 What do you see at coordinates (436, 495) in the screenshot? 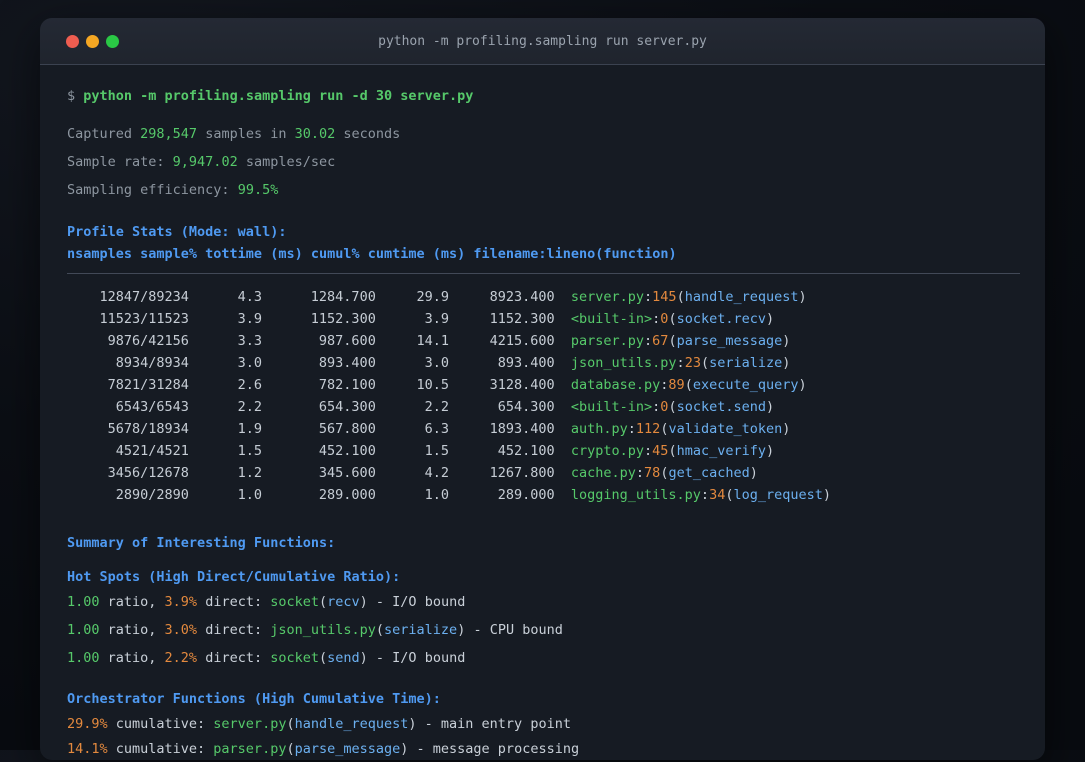
I see `cumul-pct-value: 1.0` at bounding box center [436, 495].